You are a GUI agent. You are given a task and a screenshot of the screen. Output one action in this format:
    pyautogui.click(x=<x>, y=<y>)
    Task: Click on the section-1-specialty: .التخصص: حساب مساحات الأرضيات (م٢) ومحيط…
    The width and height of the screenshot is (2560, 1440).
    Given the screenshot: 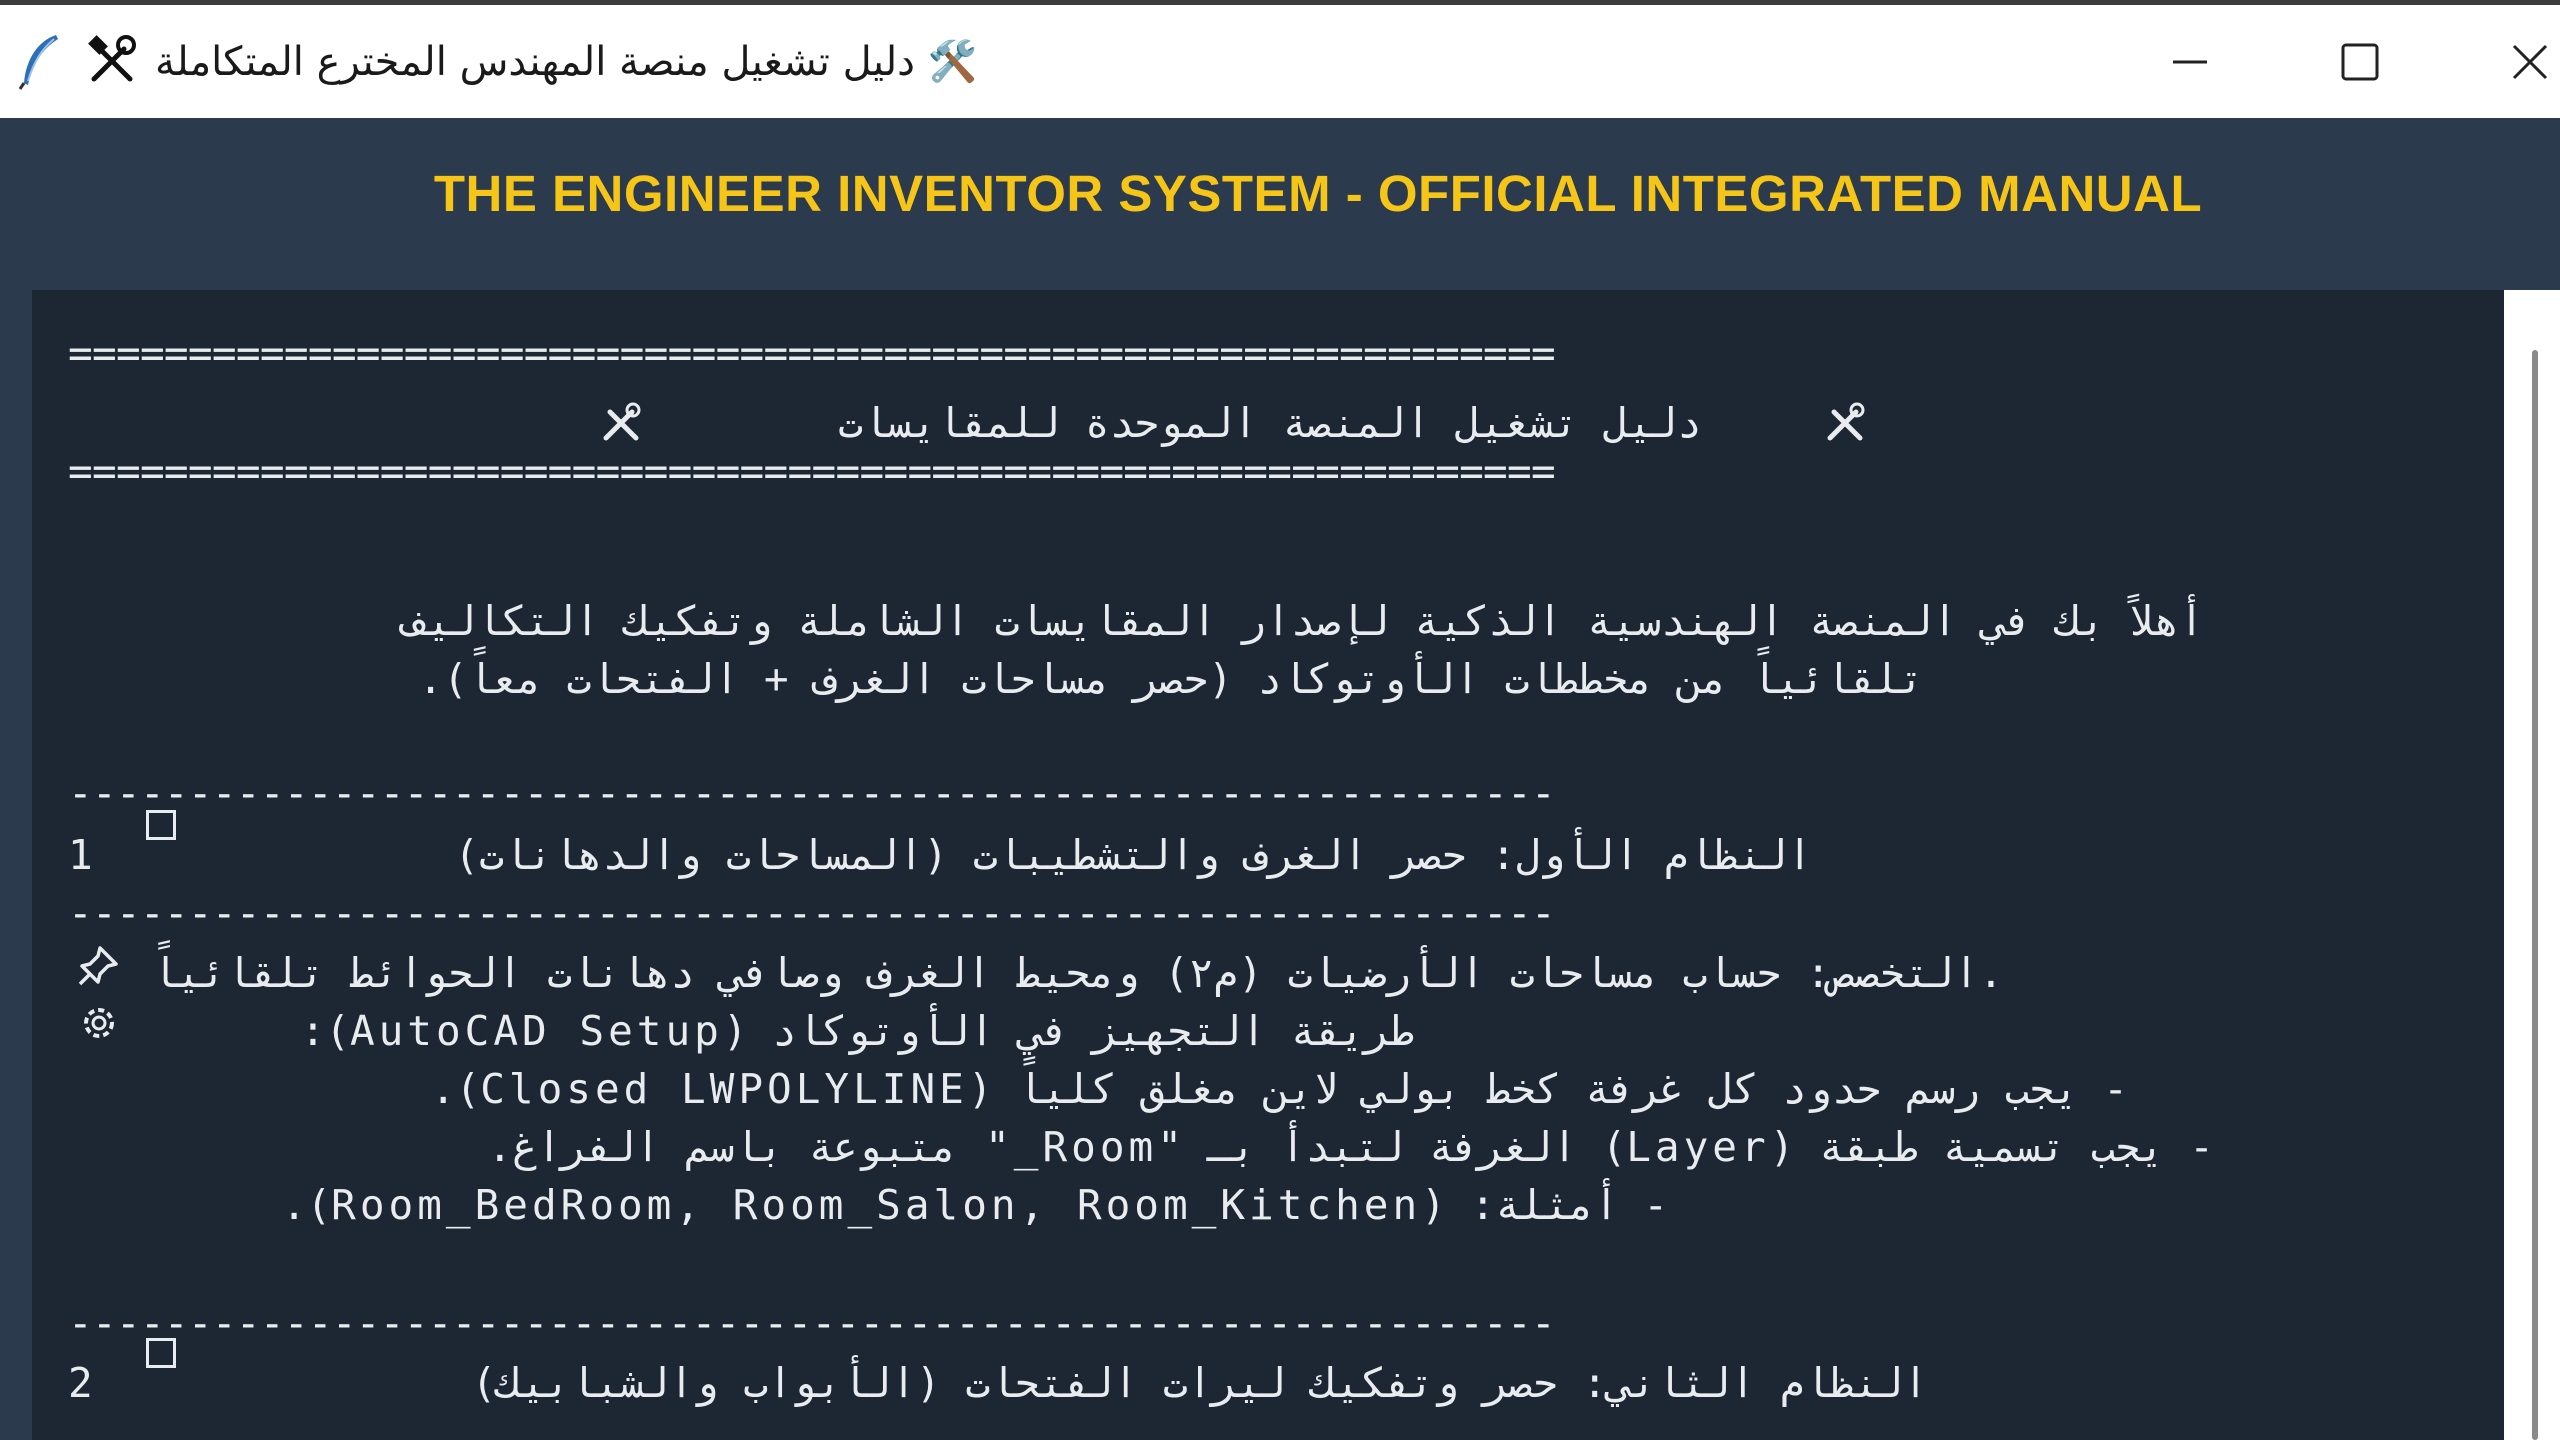 What is the action you would take?
    pyautogui.click(x=1078, y=973)
    